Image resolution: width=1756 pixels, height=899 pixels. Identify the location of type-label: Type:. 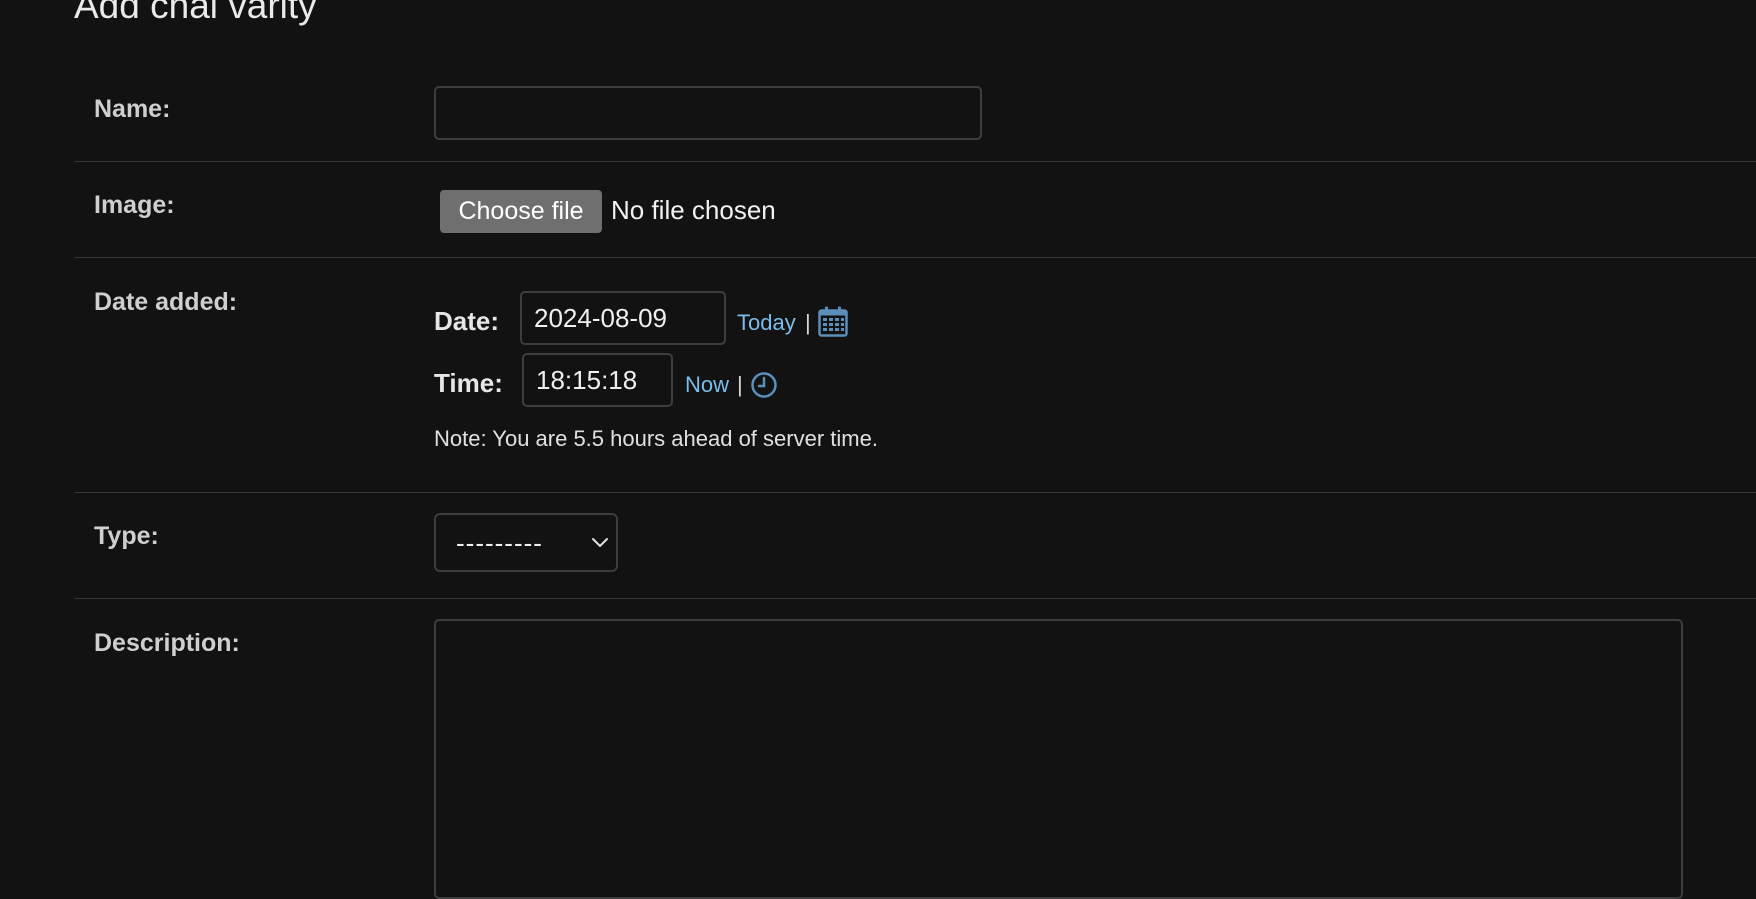
(126, 536).